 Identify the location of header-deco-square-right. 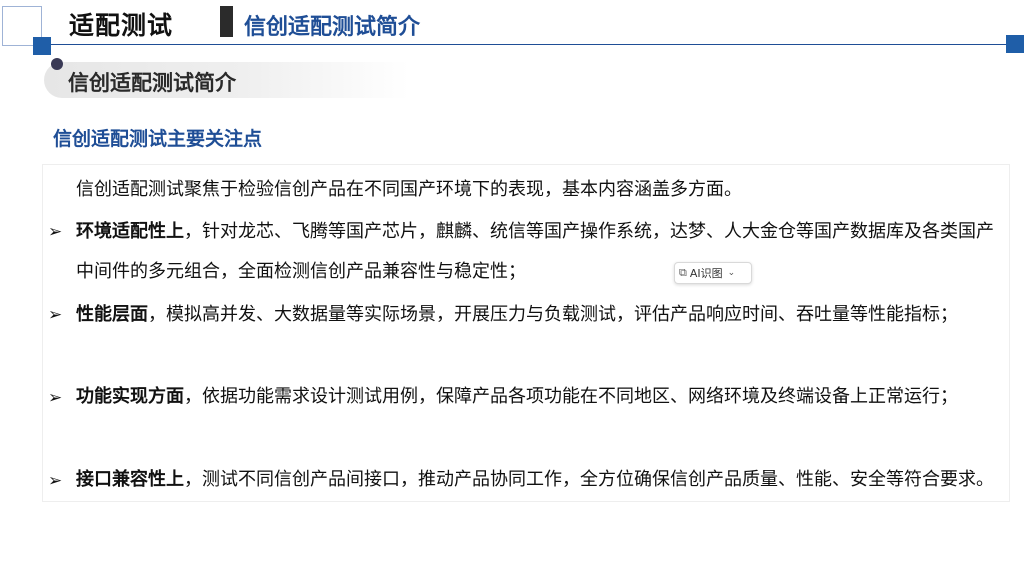
(1015, 44).